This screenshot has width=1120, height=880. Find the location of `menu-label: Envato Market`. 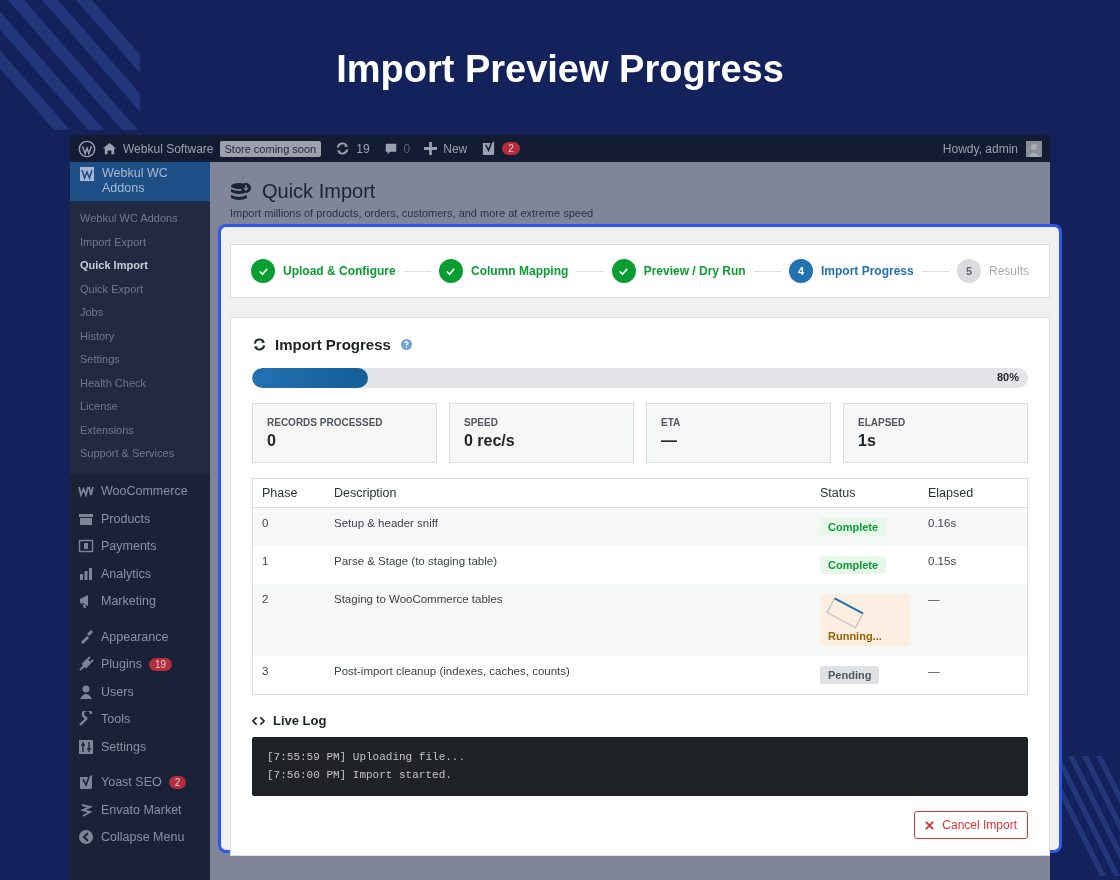

menu-label: Envato Market is located at coordinates (141, 809).